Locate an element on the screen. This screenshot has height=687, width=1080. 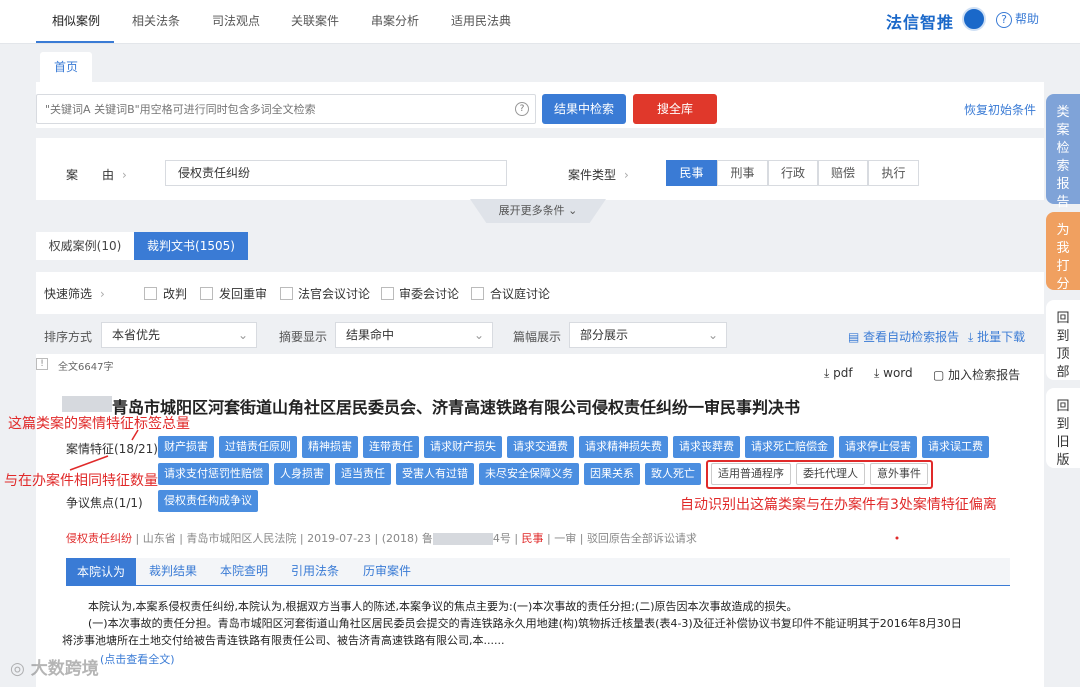
side-report-button: 类案检索报告 is located at coordinates (1063, 152).